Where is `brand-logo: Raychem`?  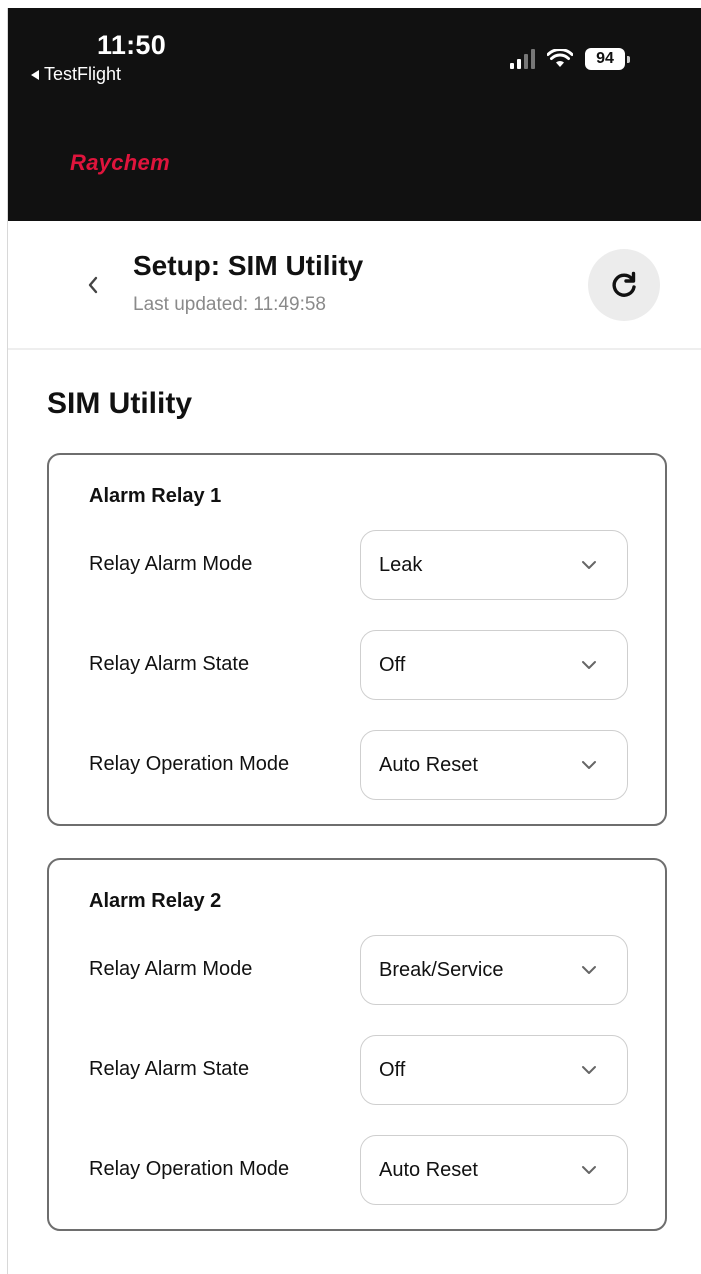 brand-logo: Raychem is located at coordinates (120, 162).